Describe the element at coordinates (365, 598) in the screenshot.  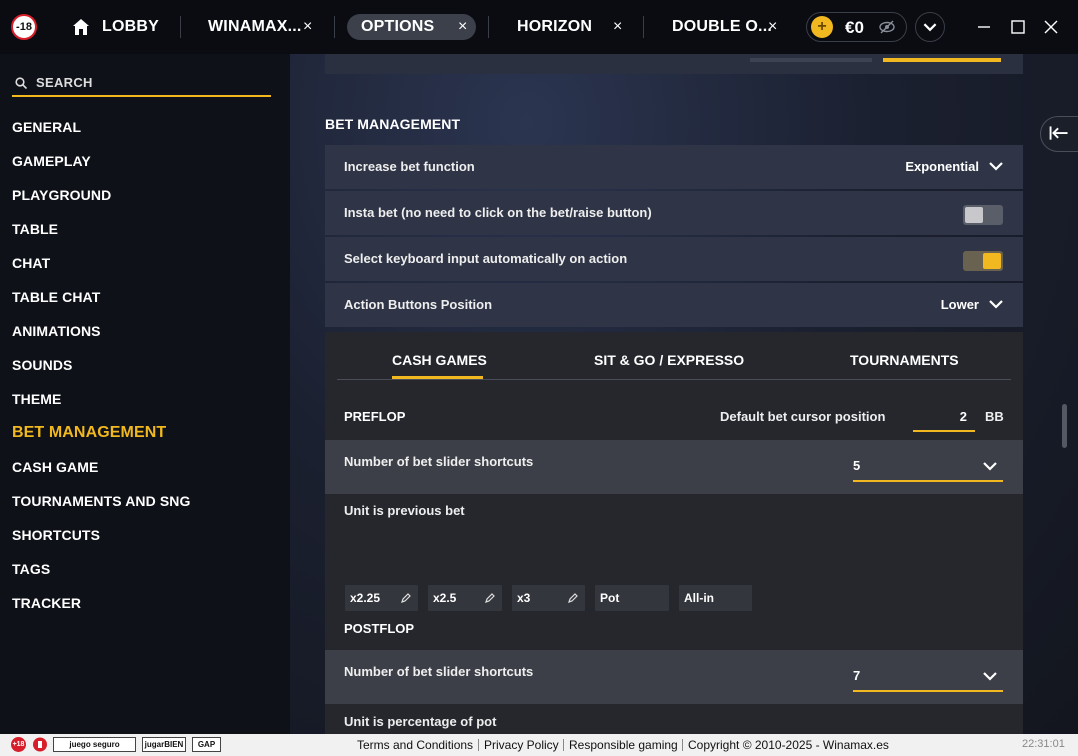
I see `chip-label: x2.25` at that location.